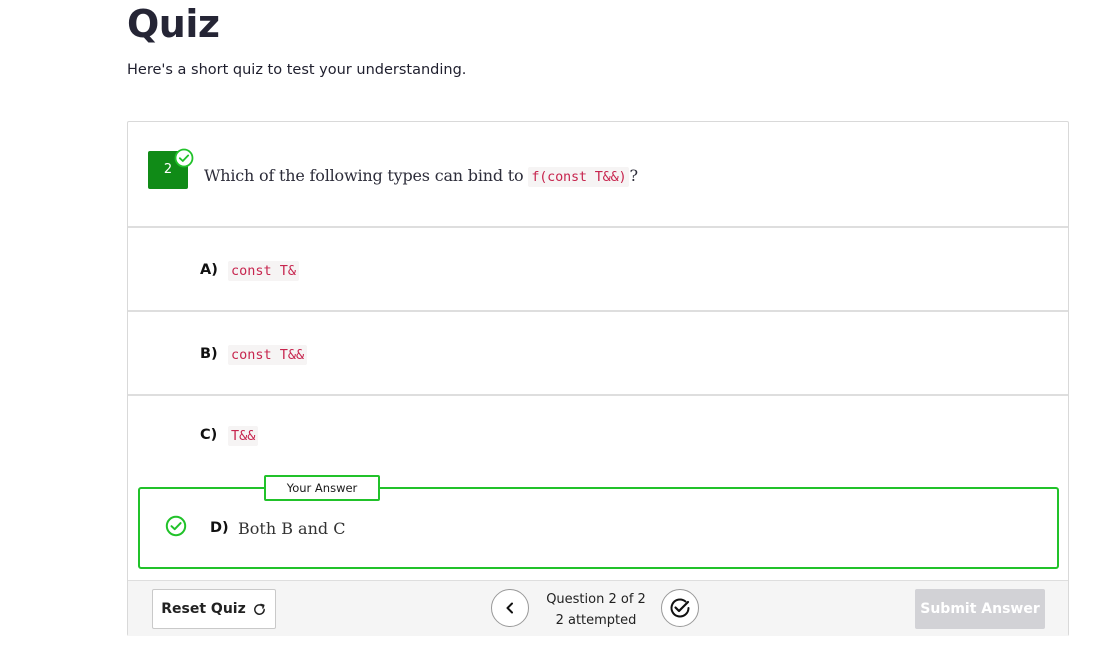 The width and height of the screenshot is (1113, 662). Describe the element at coordinates (633, 175) in the screenshot. I see `question-text-after: ?` at that location.